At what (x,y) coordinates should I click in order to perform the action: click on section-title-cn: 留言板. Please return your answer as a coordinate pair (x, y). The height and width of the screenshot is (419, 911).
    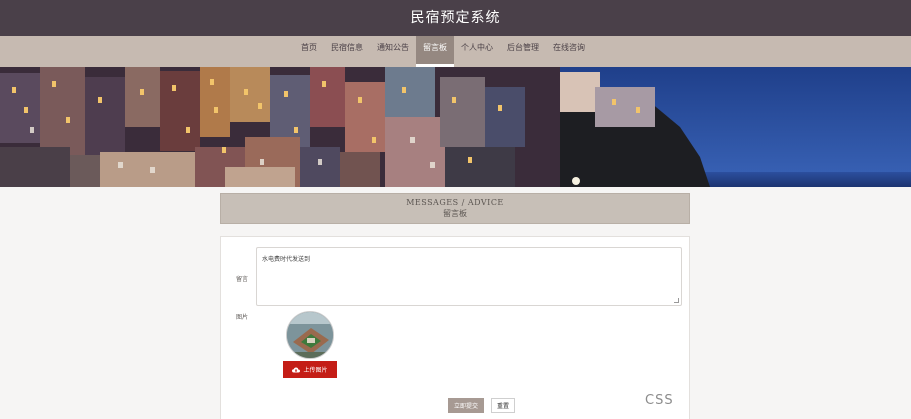
    Looking at the image, I should click on (455, 213).